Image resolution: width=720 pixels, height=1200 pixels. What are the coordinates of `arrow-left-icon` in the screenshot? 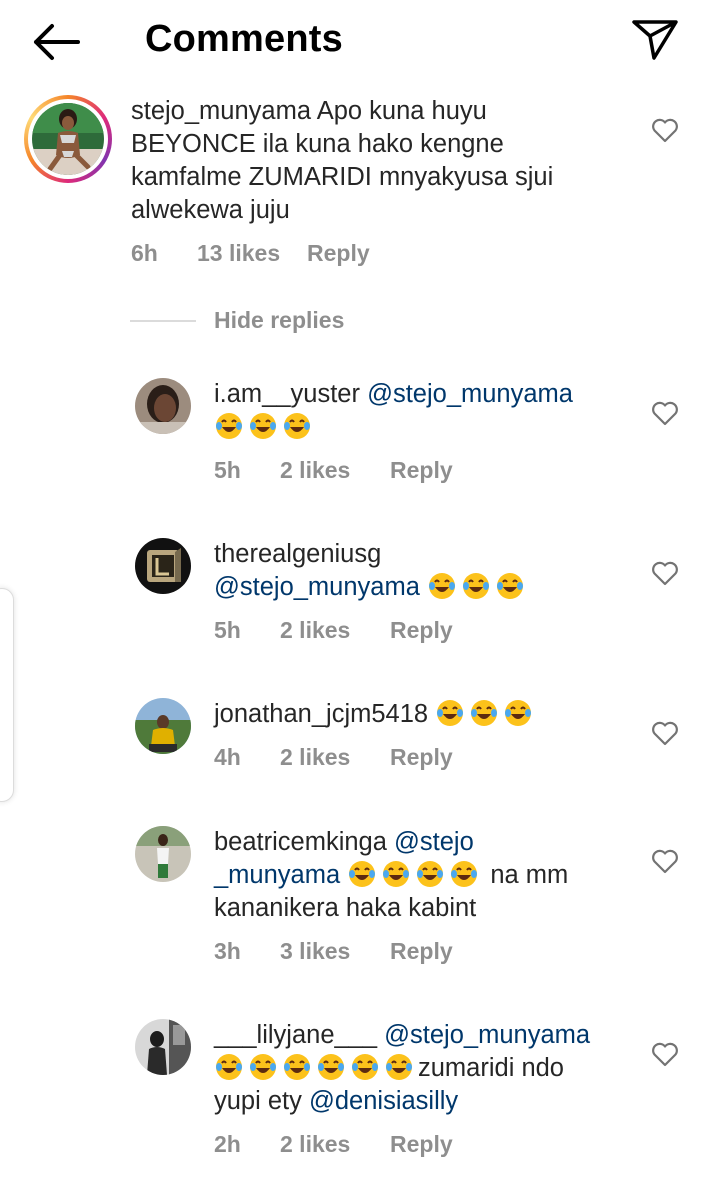 It's located at (57, 42).